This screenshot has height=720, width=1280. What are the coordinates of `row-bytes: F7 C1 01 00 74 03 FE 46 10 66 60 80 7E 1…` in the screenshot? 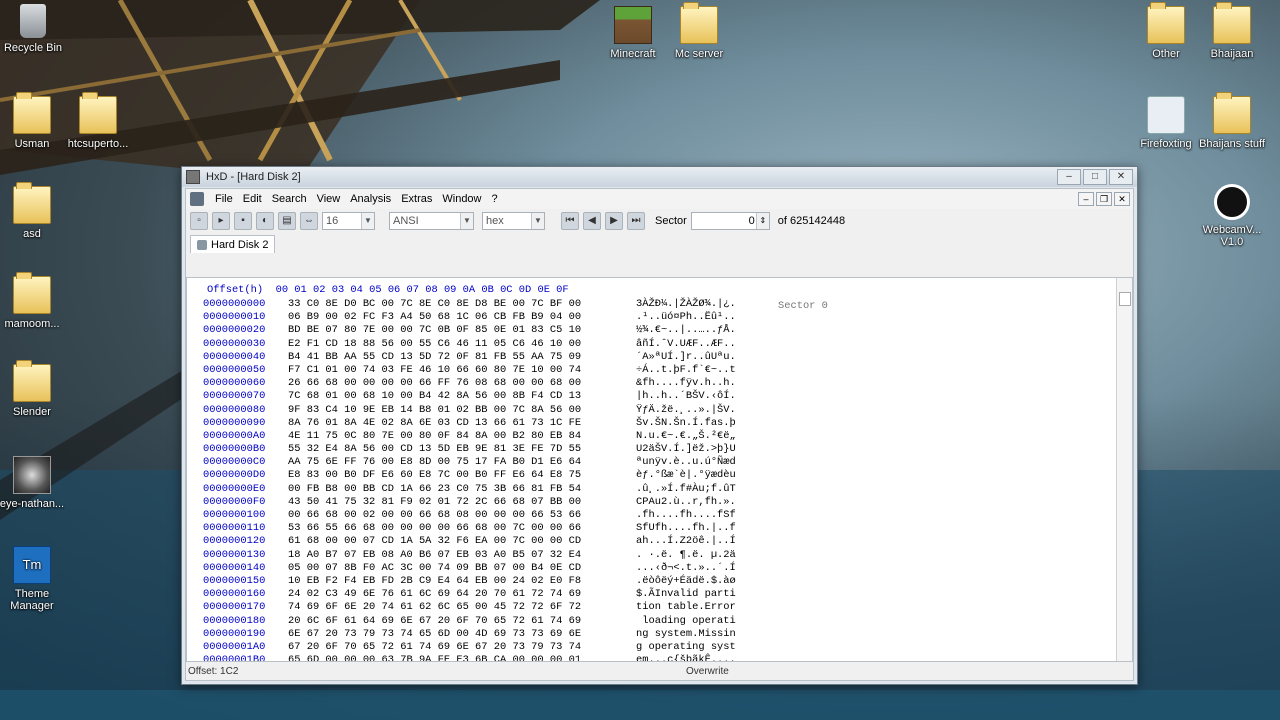 It's located at (434, 370).